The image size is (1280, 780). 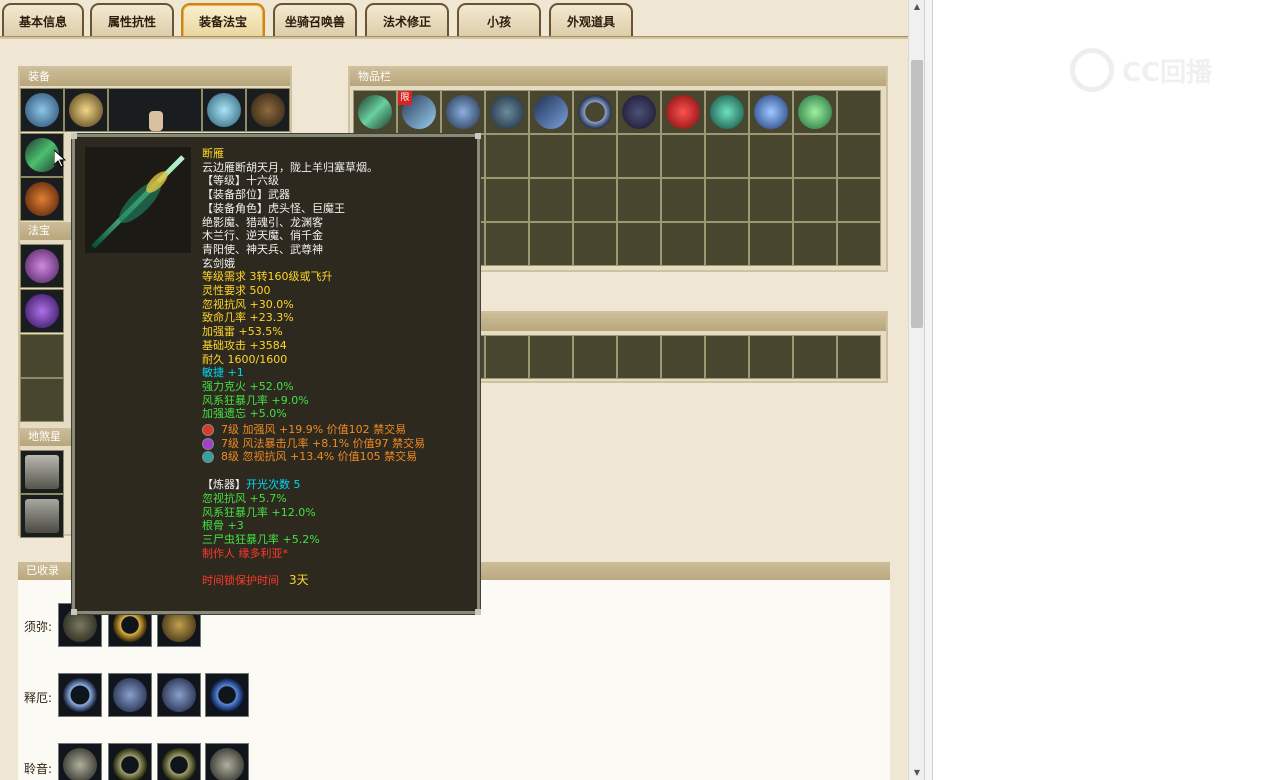 I want to click on scroll-down-icon: ▼, so click(x=917, y=773).